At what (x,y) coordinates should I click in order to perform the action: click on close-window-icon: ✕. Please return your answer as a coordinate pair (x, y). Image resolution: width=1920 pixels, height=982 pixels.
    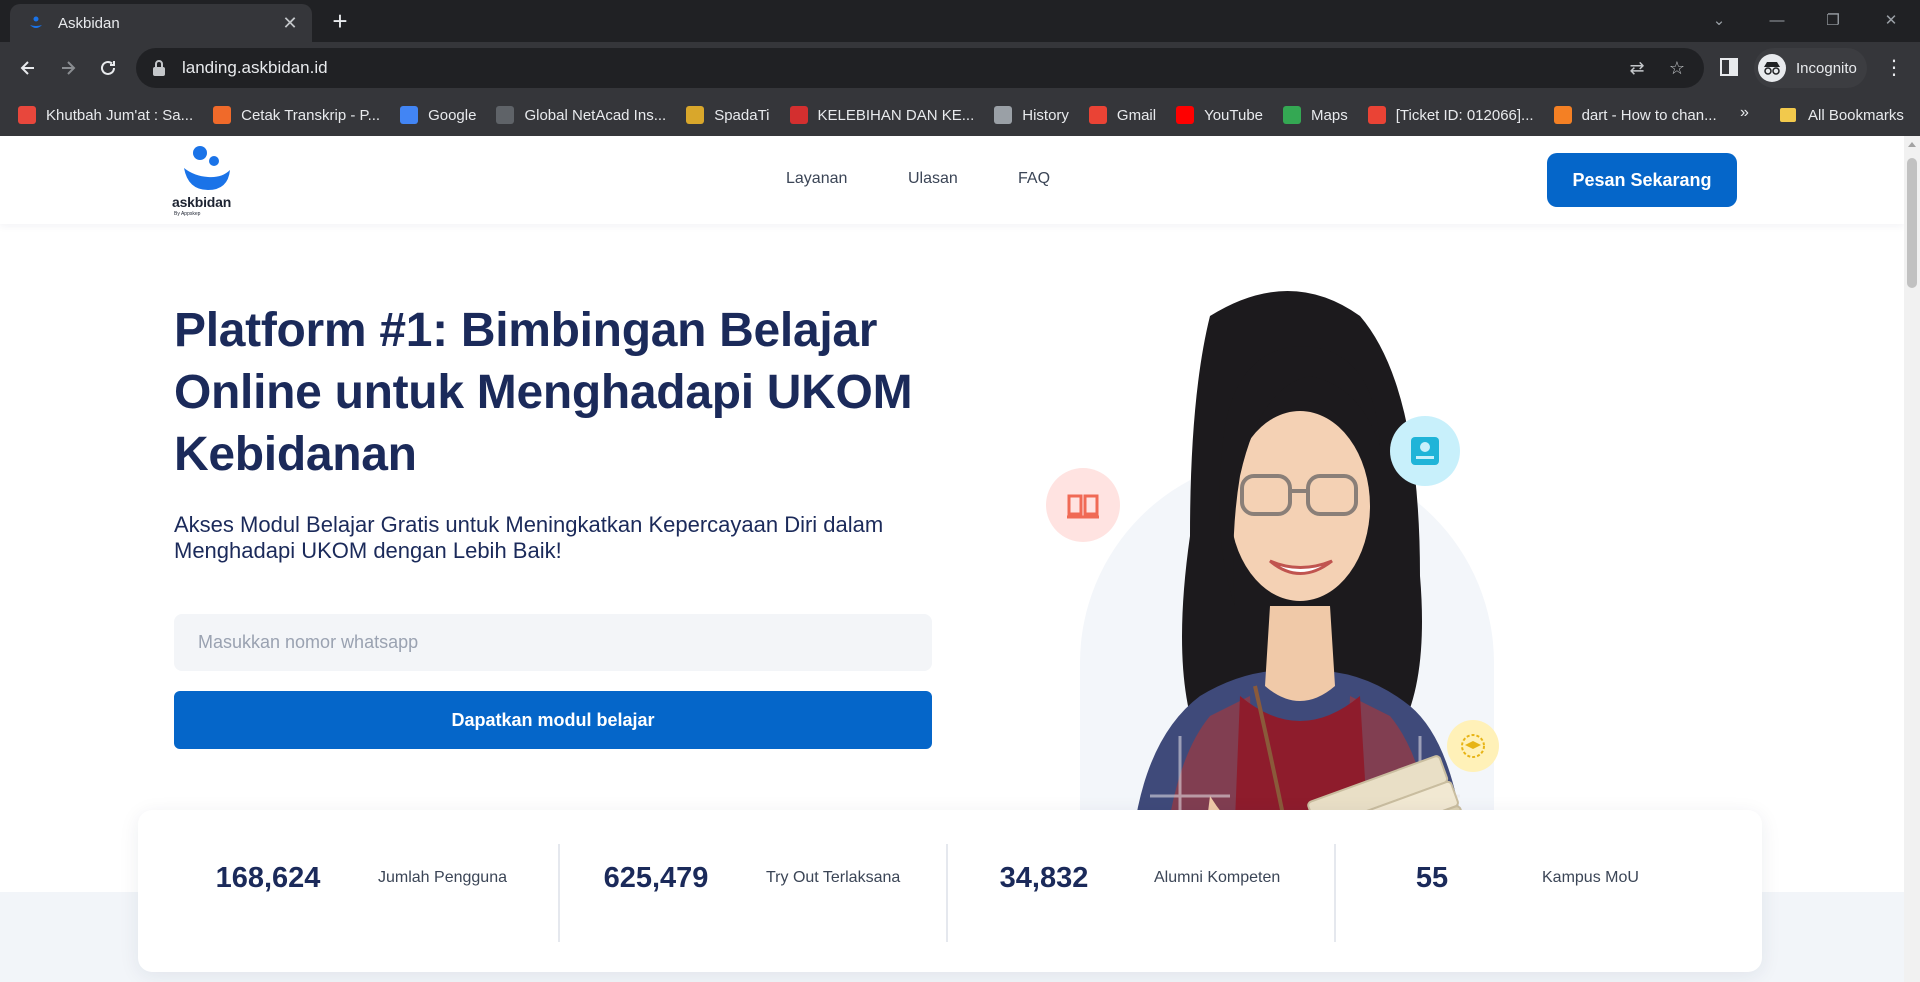
    Looking at the image, I should click on (1891, 21).